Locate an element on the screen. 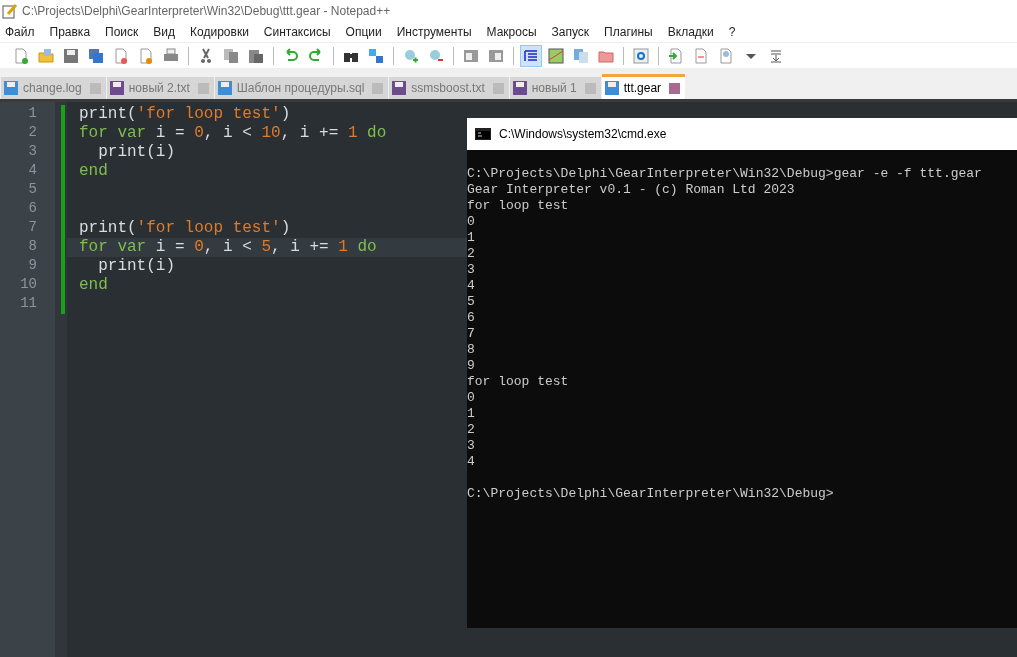 The height and width of the screenshot is (657, 1017). line-number: 7 is located at coordinates (32, 228).